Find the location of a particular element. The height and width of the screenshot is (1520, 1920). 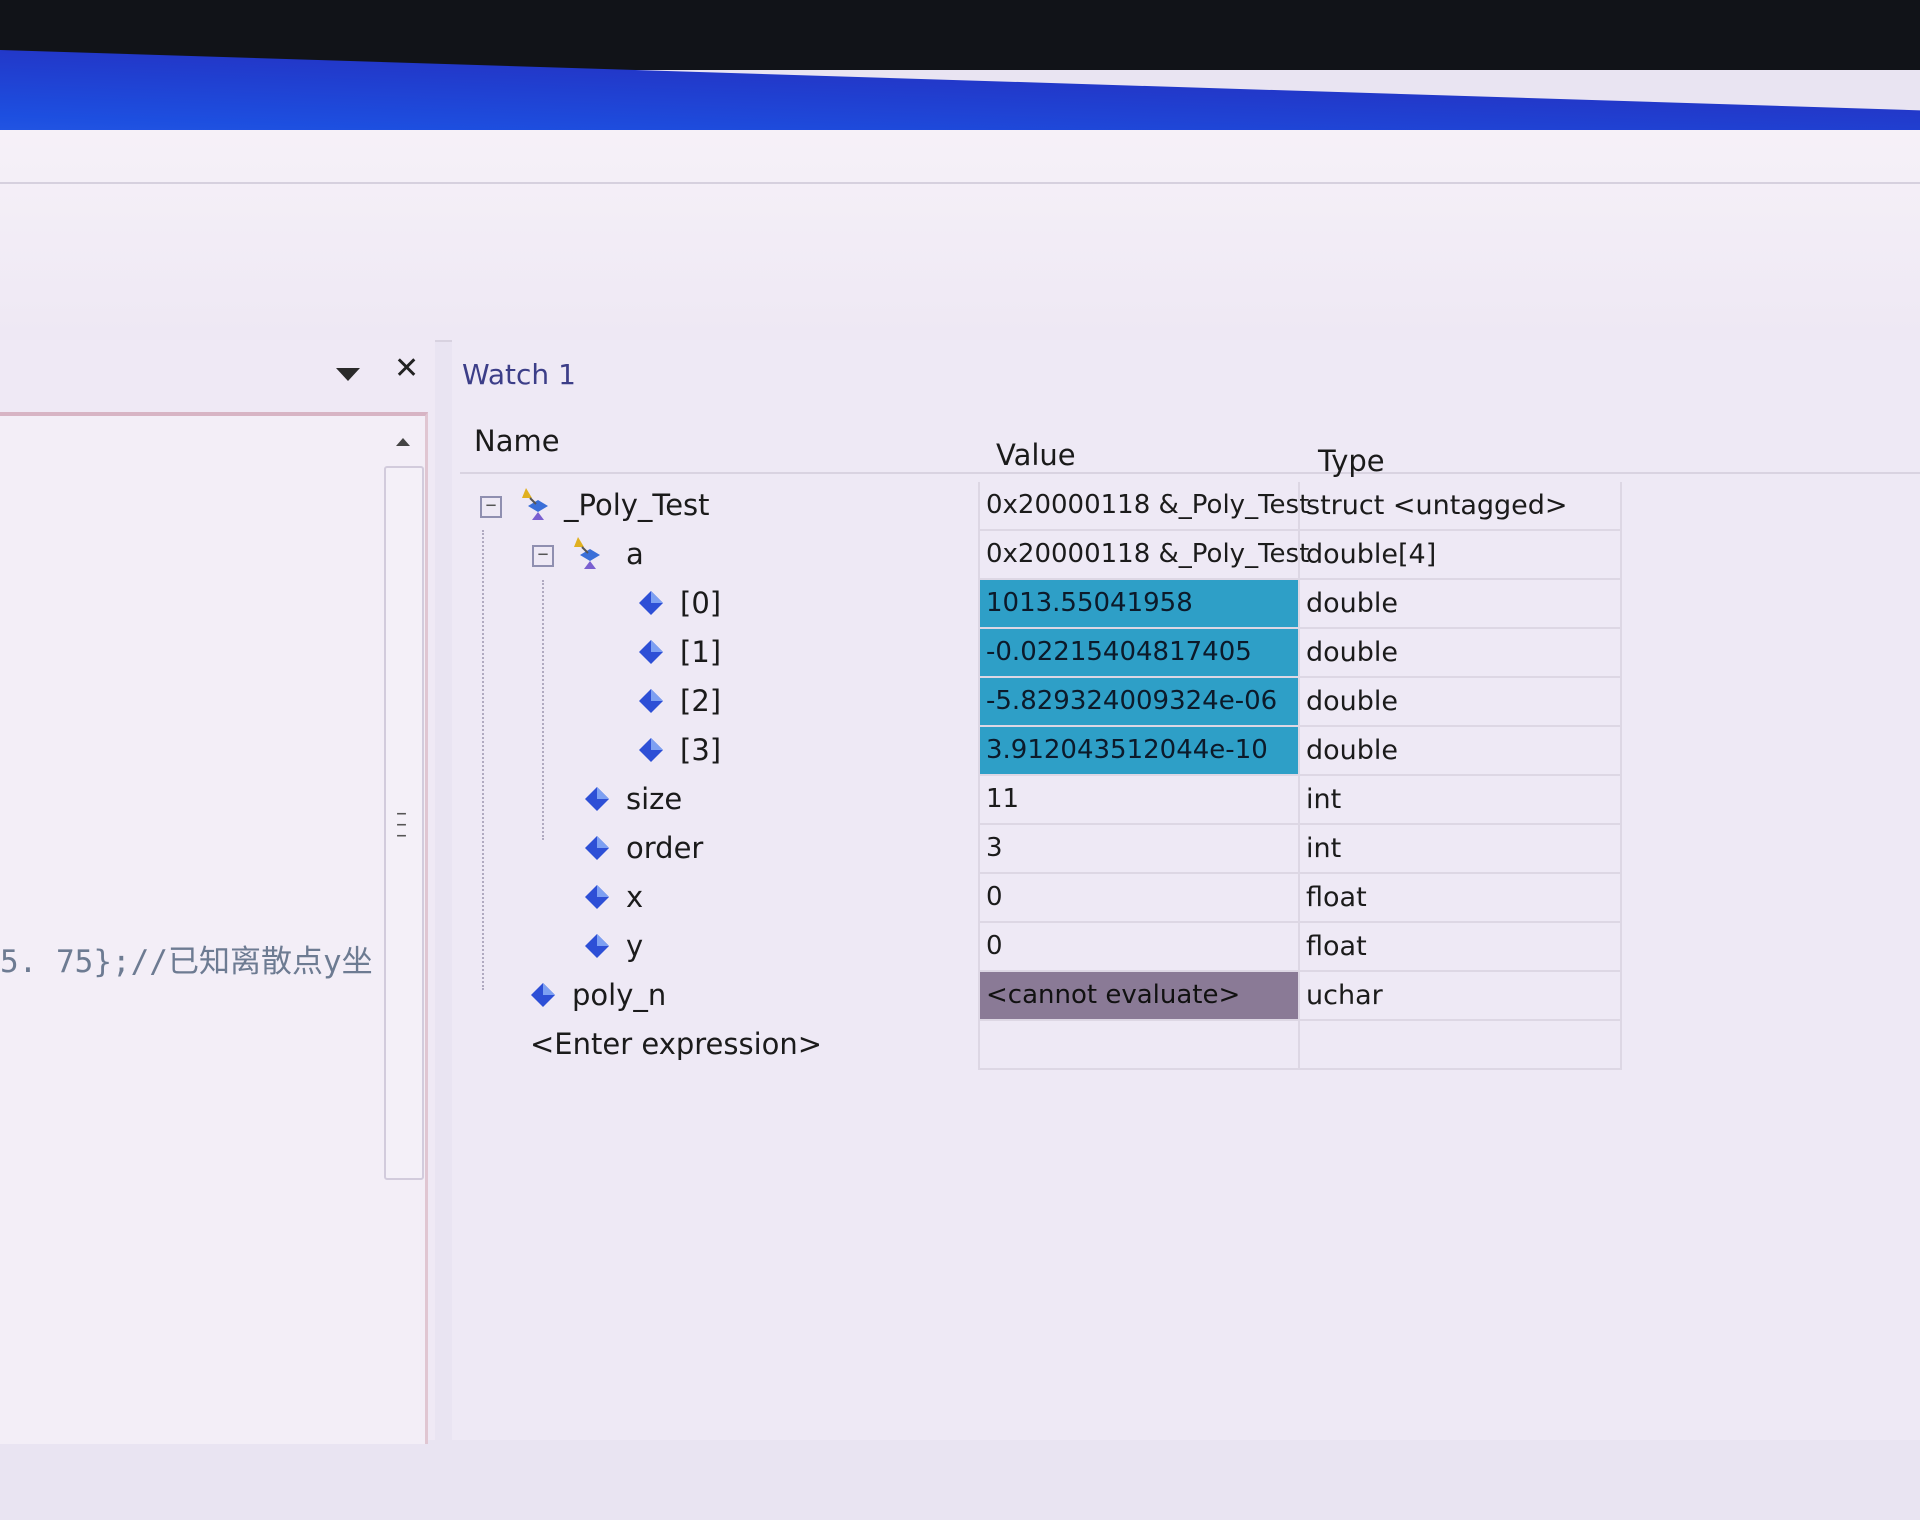

watch-row-a: − a 0x20000118 &_Poly_Test double[4] is located at coordinates (1186, 555).